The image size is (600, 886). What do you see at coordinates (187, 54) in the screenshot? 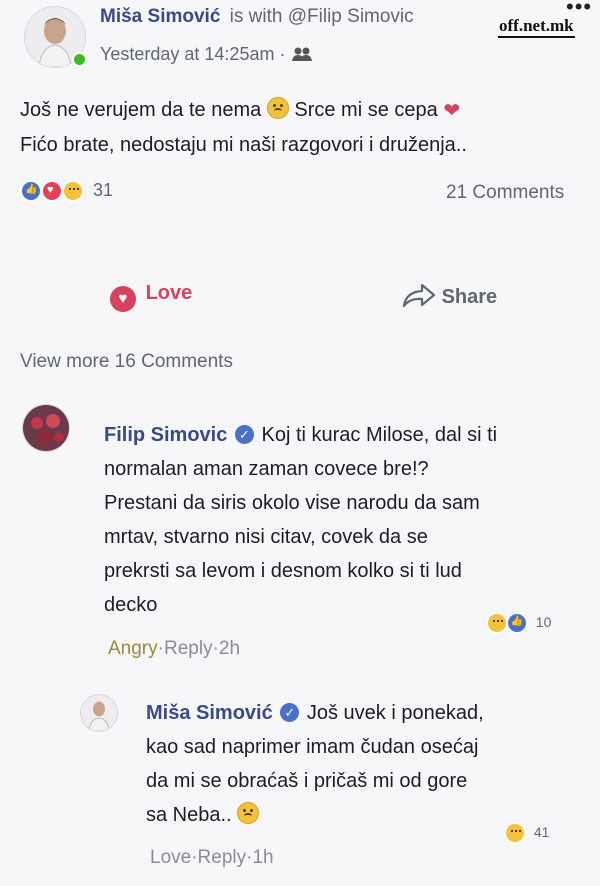
I see `post-timestamp: Yesterday at 14:25am` at bounding box center [187, 54].